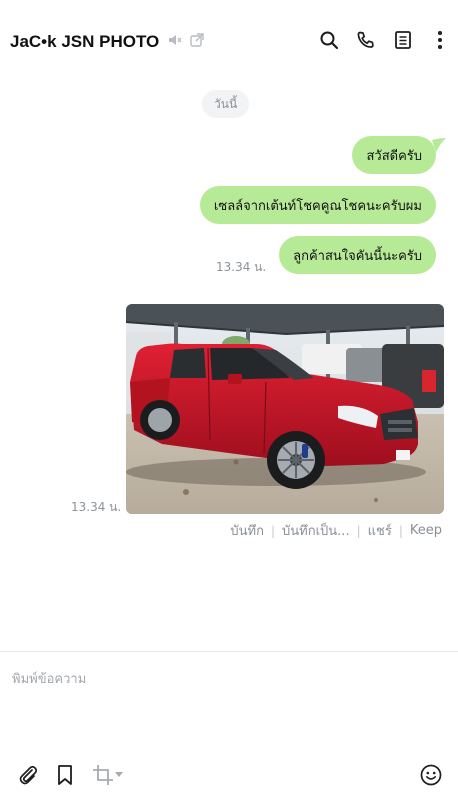 Image resolution: width=458 pixels, height=795 pixels. I want to click on message-bubble: เซลล์จากเต้นท์โชคคูณโชคนะครับผม, so click(317, 205).